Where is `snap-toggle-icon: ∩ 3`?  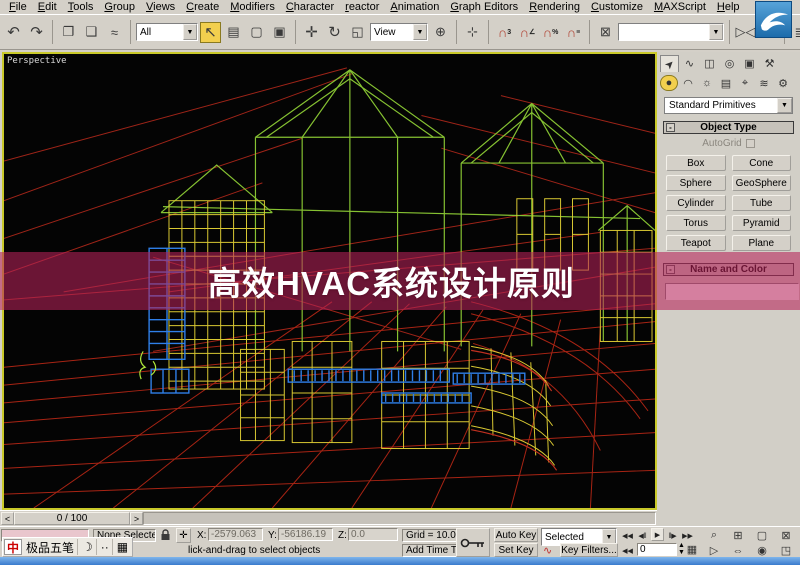 snap-toggle-icon: ∩ 3 is located at coordinates (504, 32).